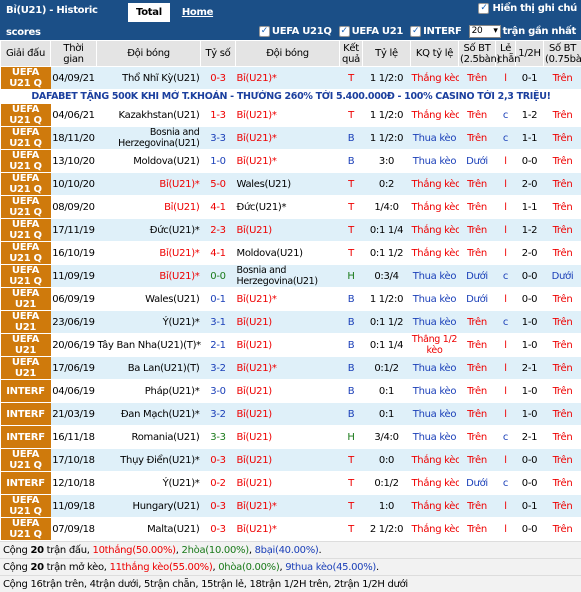 The height and width of the screenshot is (592, 581). I want to click on score-cell: 0-1, so click(218, 299).